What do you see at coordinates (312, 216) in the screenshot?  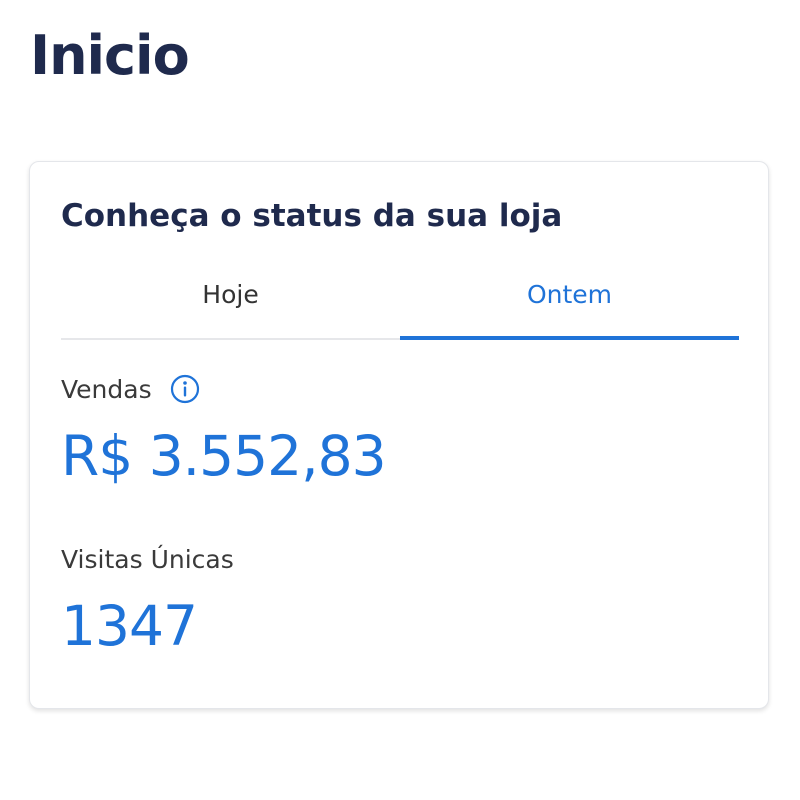 I see `card-title: Conheça o status da sua loja` at bounding box center [312, 216].